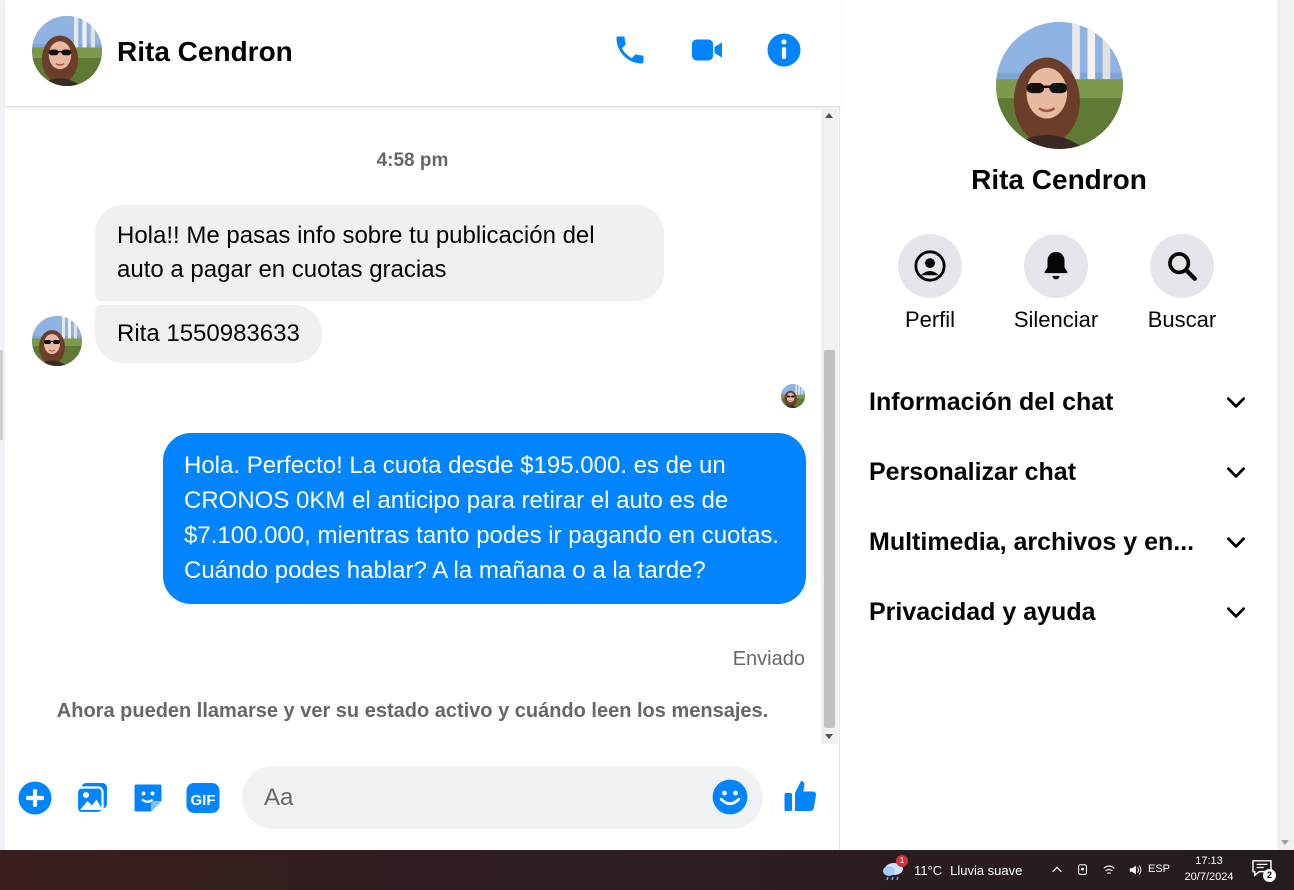 The height and width of the screenshot is (890, 1294). What do you see at coordinates (1056, 319) in the screenshot?
I see `mute-label: Silenciar` at bounding box center [1056, 319].